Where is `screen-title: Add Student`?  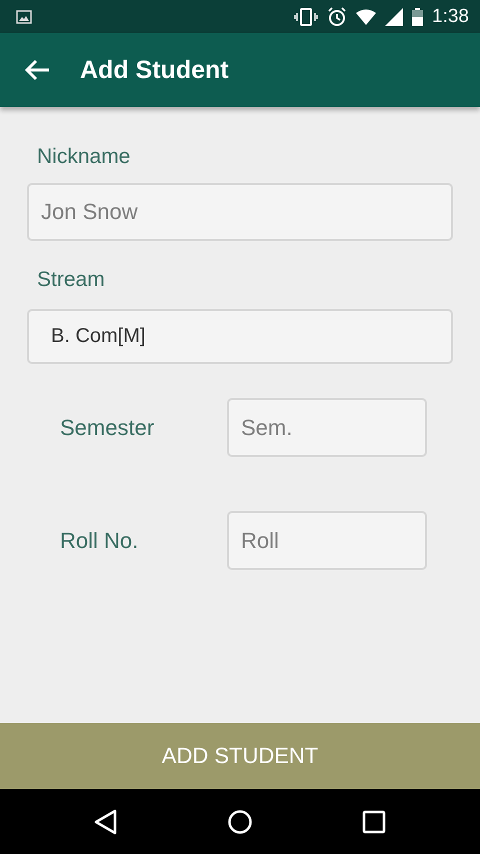 screen-title: Add Student is located at coordinates (154, 70).